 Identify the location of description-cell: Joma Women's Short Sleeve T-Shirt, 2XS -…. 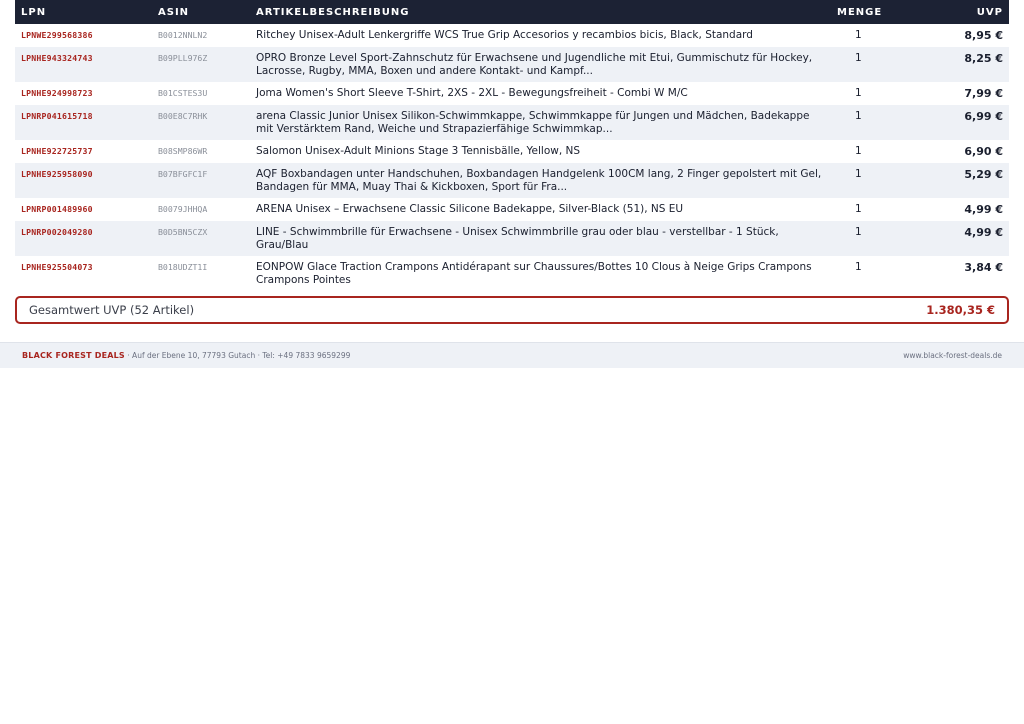
(472, 93).